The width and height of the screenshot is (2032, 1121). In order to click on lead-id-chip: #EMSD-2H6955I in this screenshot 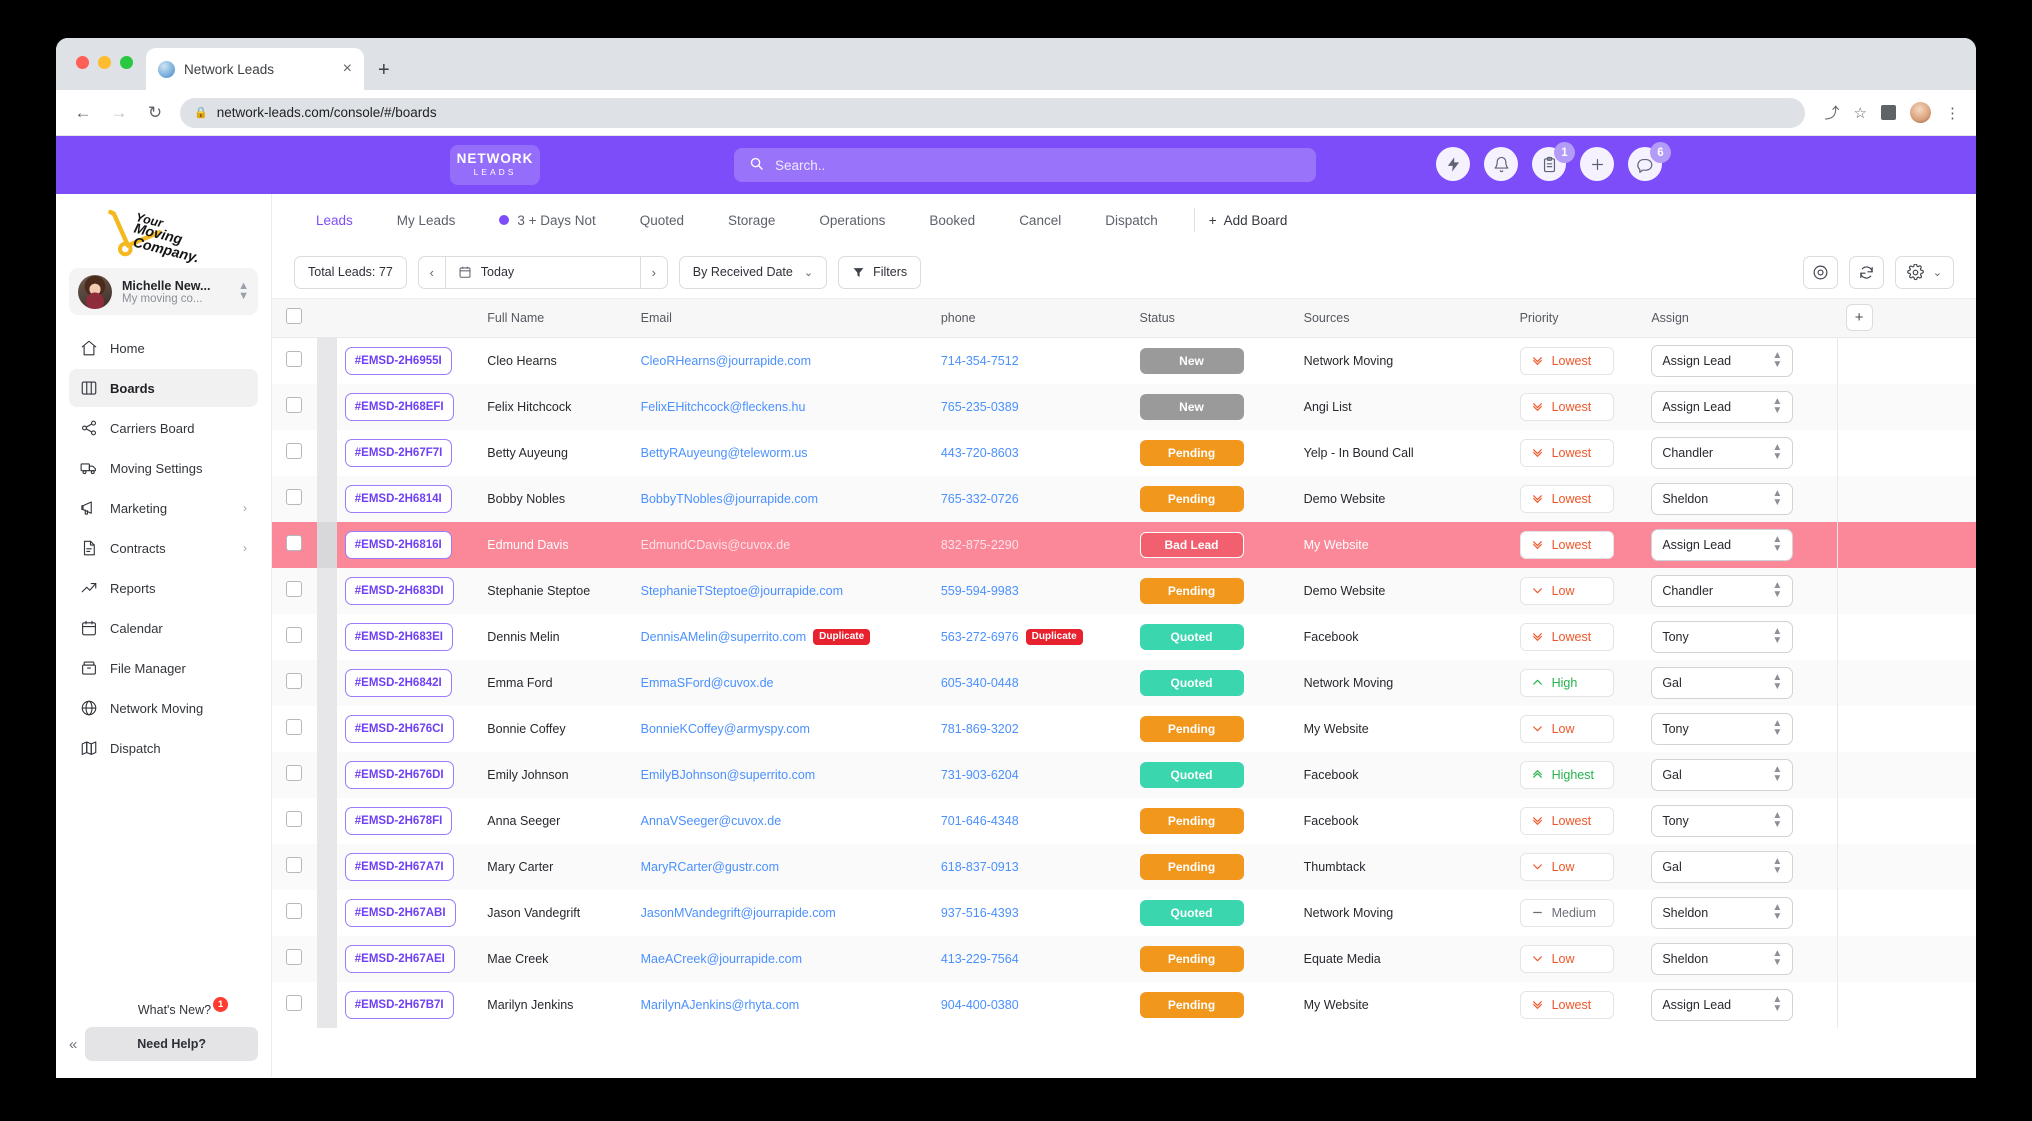, I will do `click(398, 360)`.